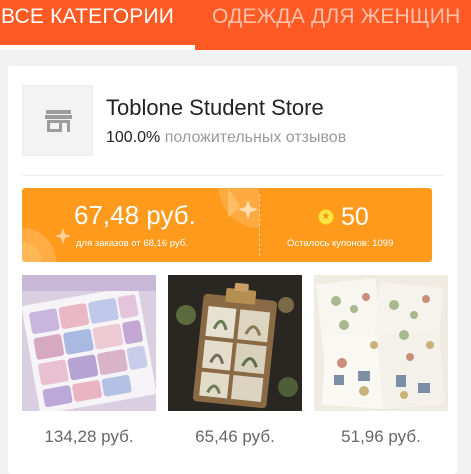 Image resolution: width=471 pixels, height=474 pixels. I want to click on stamp-stickers-clipboard-image, so click(235, 343).